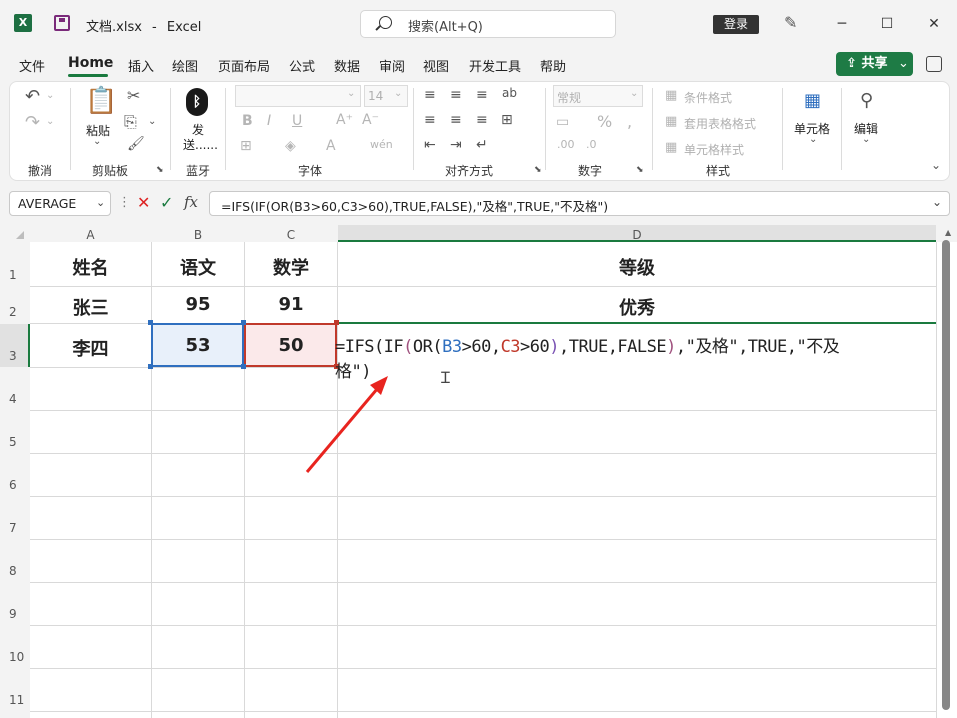 This screenshot has height=718, width=957. Describe the element at coordinates (60, 203) in the screenshot. I see `name-box: AVERAGE ⌄` at that location.